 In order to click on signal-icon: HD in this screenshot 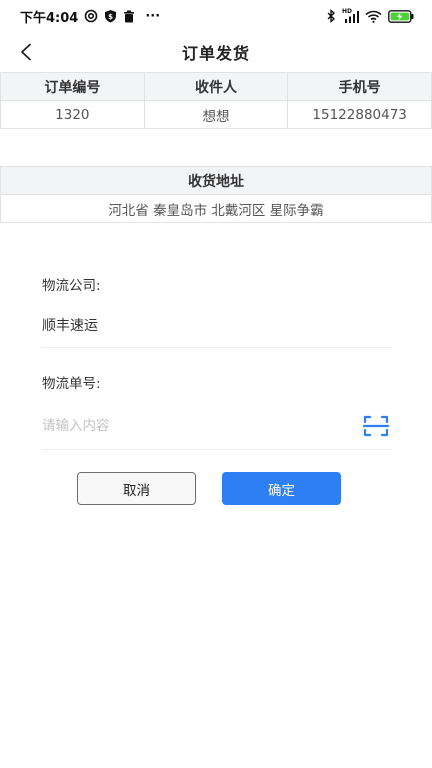, I will do `click(350, 15)`.